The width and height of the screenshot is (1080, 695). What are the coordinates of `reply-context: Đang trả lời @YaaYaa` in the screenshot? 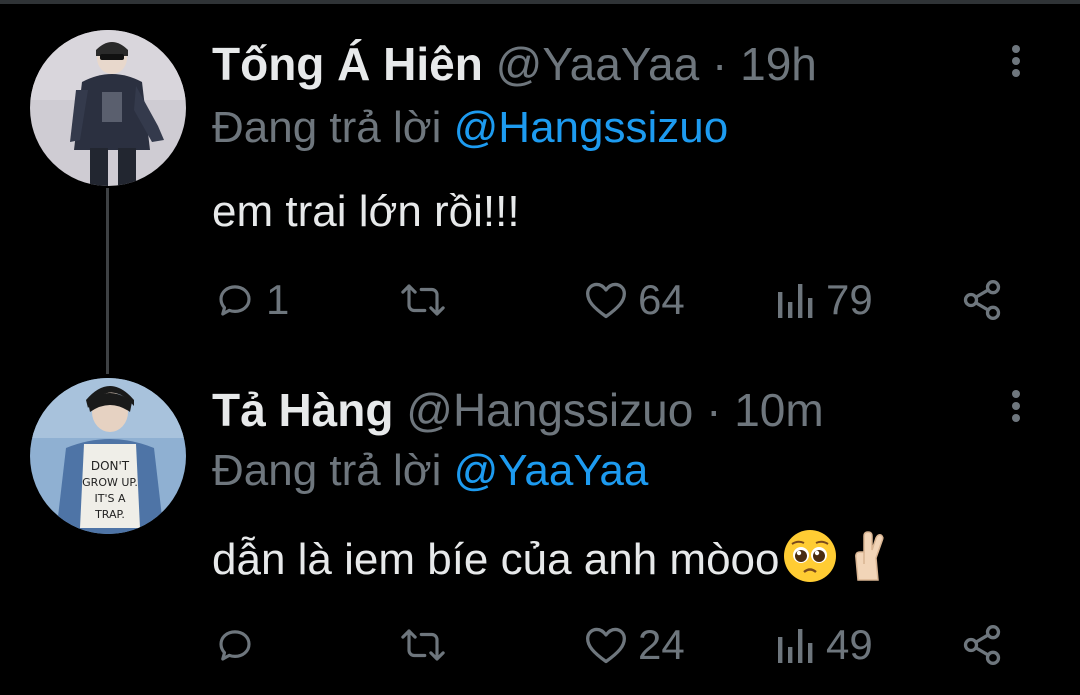 It's located at (430, 471).